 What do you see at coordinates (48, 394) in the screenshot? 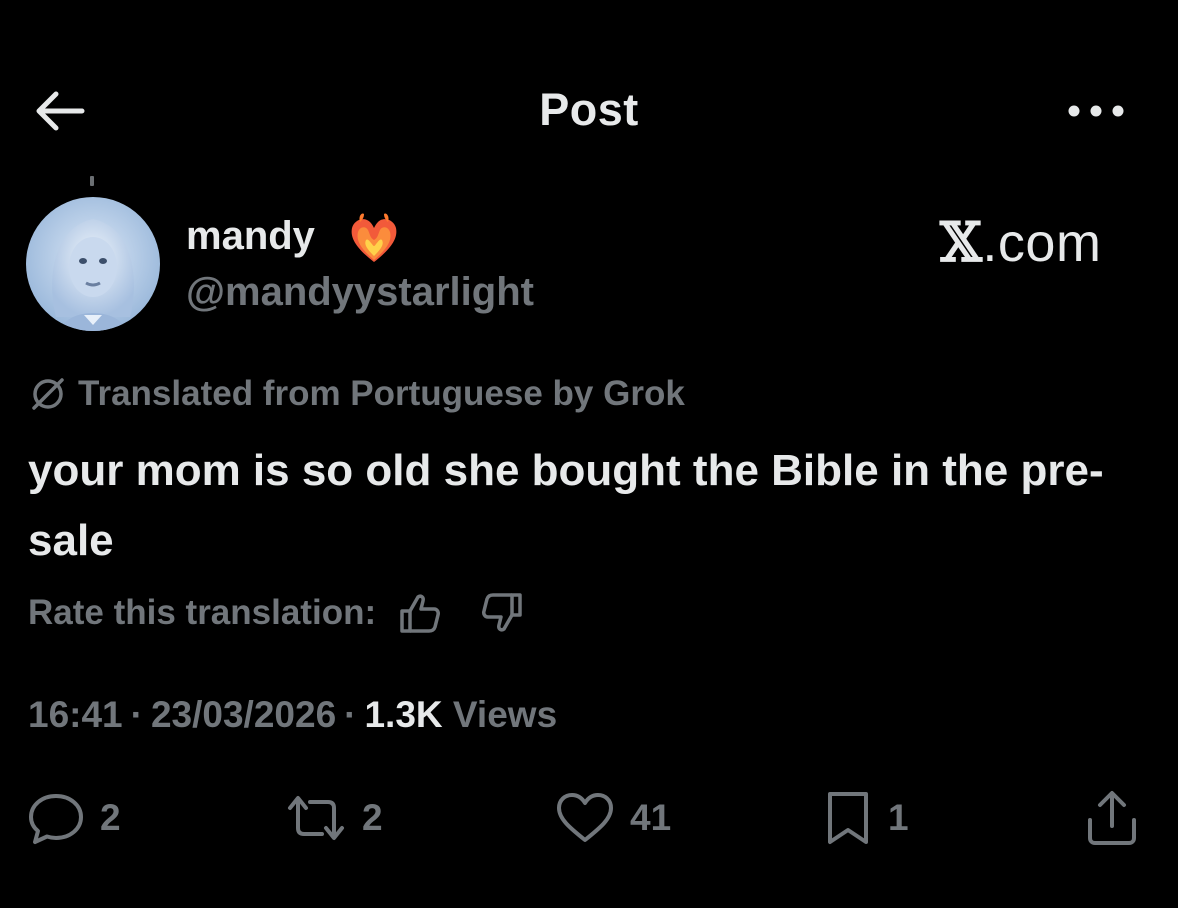
I see `globe-slash-icon` at bounding box center [48, 394].